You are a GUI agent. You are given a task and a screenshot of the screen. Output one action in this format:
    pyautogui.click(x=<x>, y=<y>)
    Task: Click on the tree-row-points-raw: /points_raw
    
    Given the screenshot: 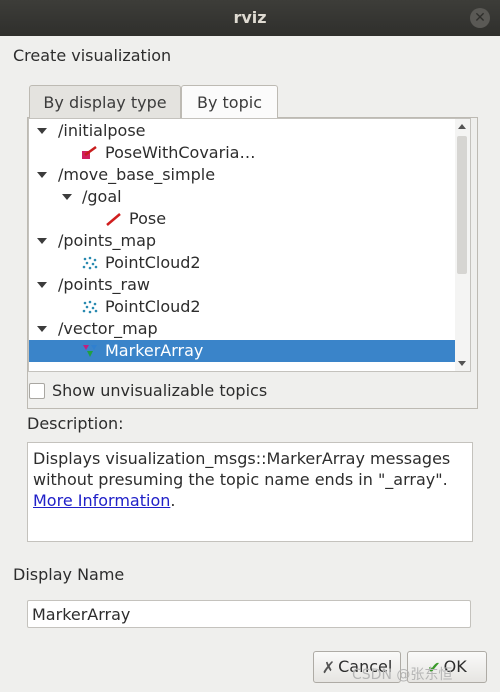 What is the action you would take?
    pyautogui.click(x=242, y=285)
    